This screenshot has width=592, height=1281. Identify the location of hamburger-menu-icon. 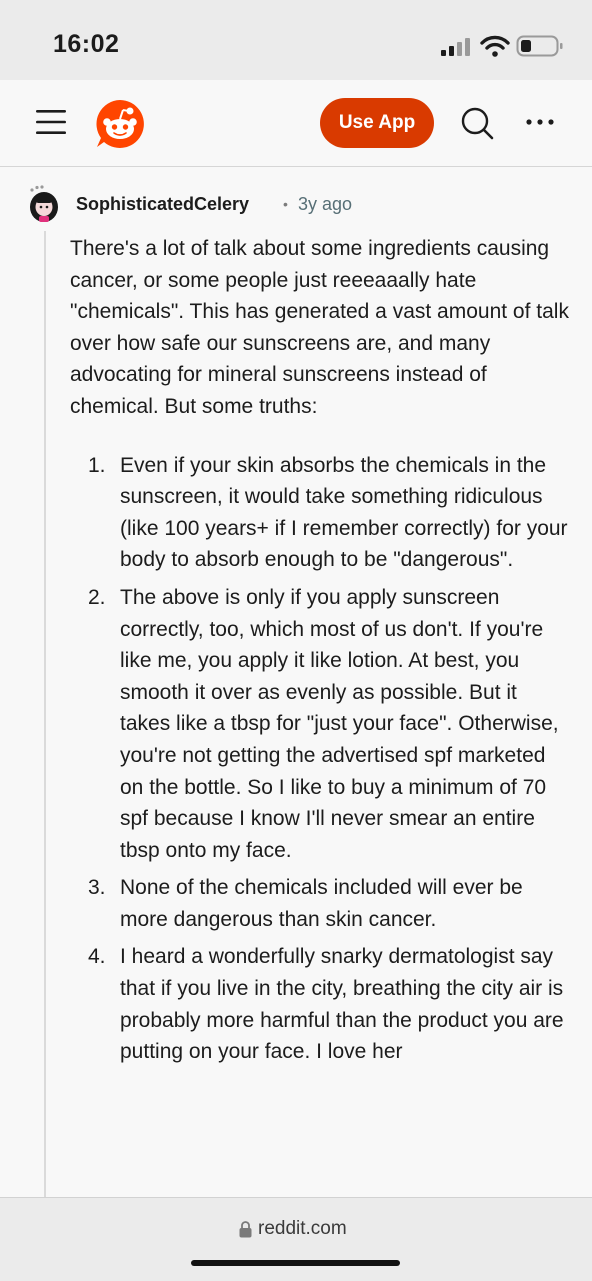
(51, 122).